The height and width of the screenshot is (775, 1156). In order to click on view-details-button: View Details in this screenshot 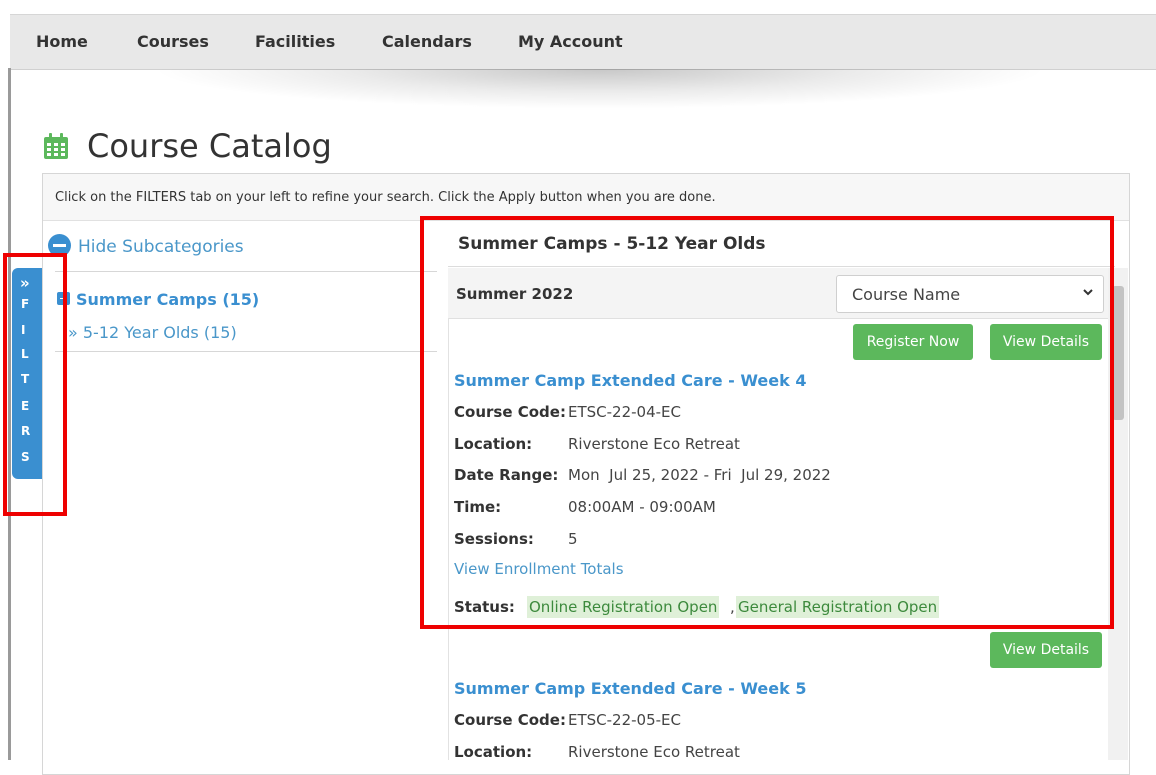, I will do `click(1046, 650)`.